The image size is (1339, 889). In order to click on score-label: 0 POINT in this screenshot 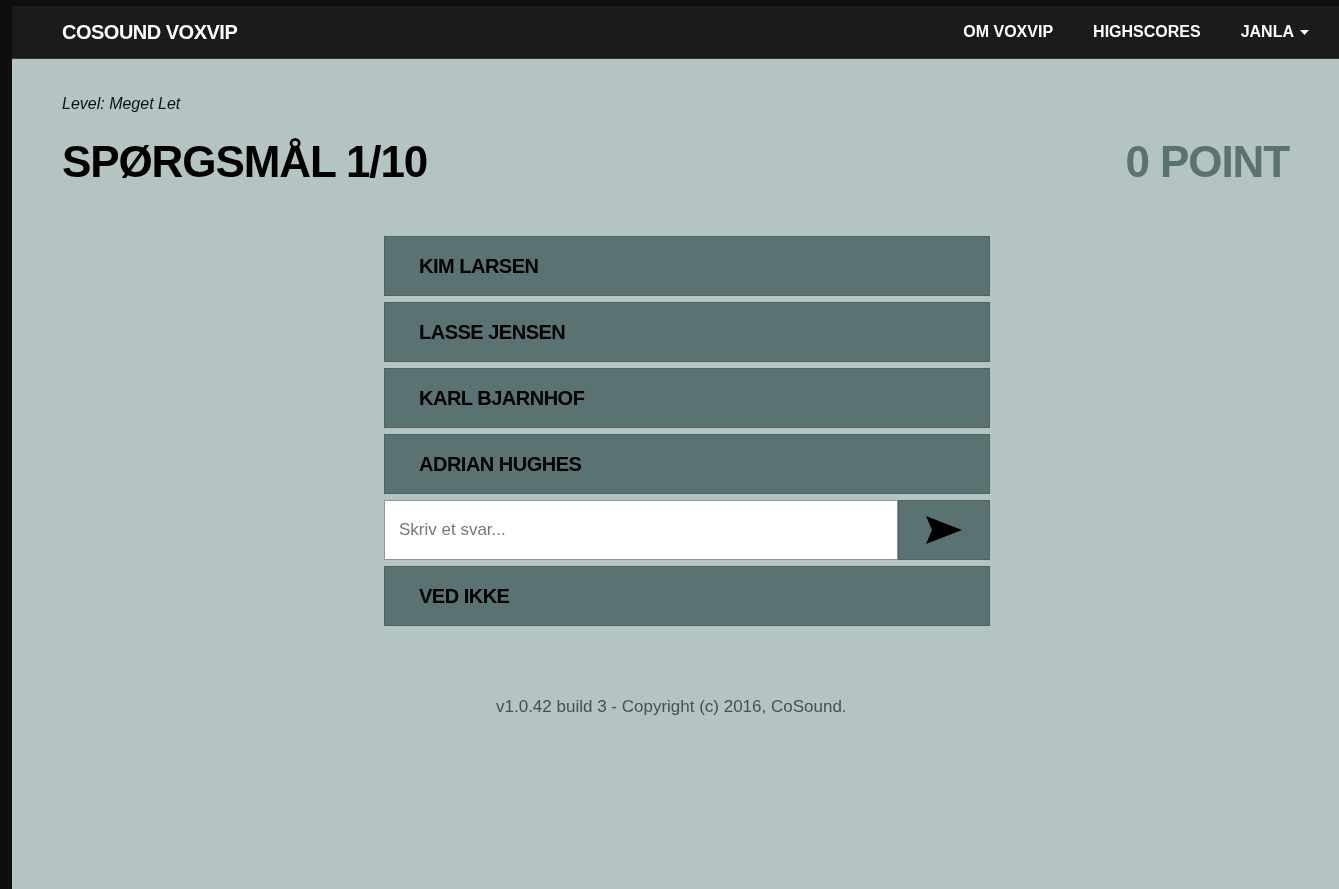, I will do `click(1207, 162)`.